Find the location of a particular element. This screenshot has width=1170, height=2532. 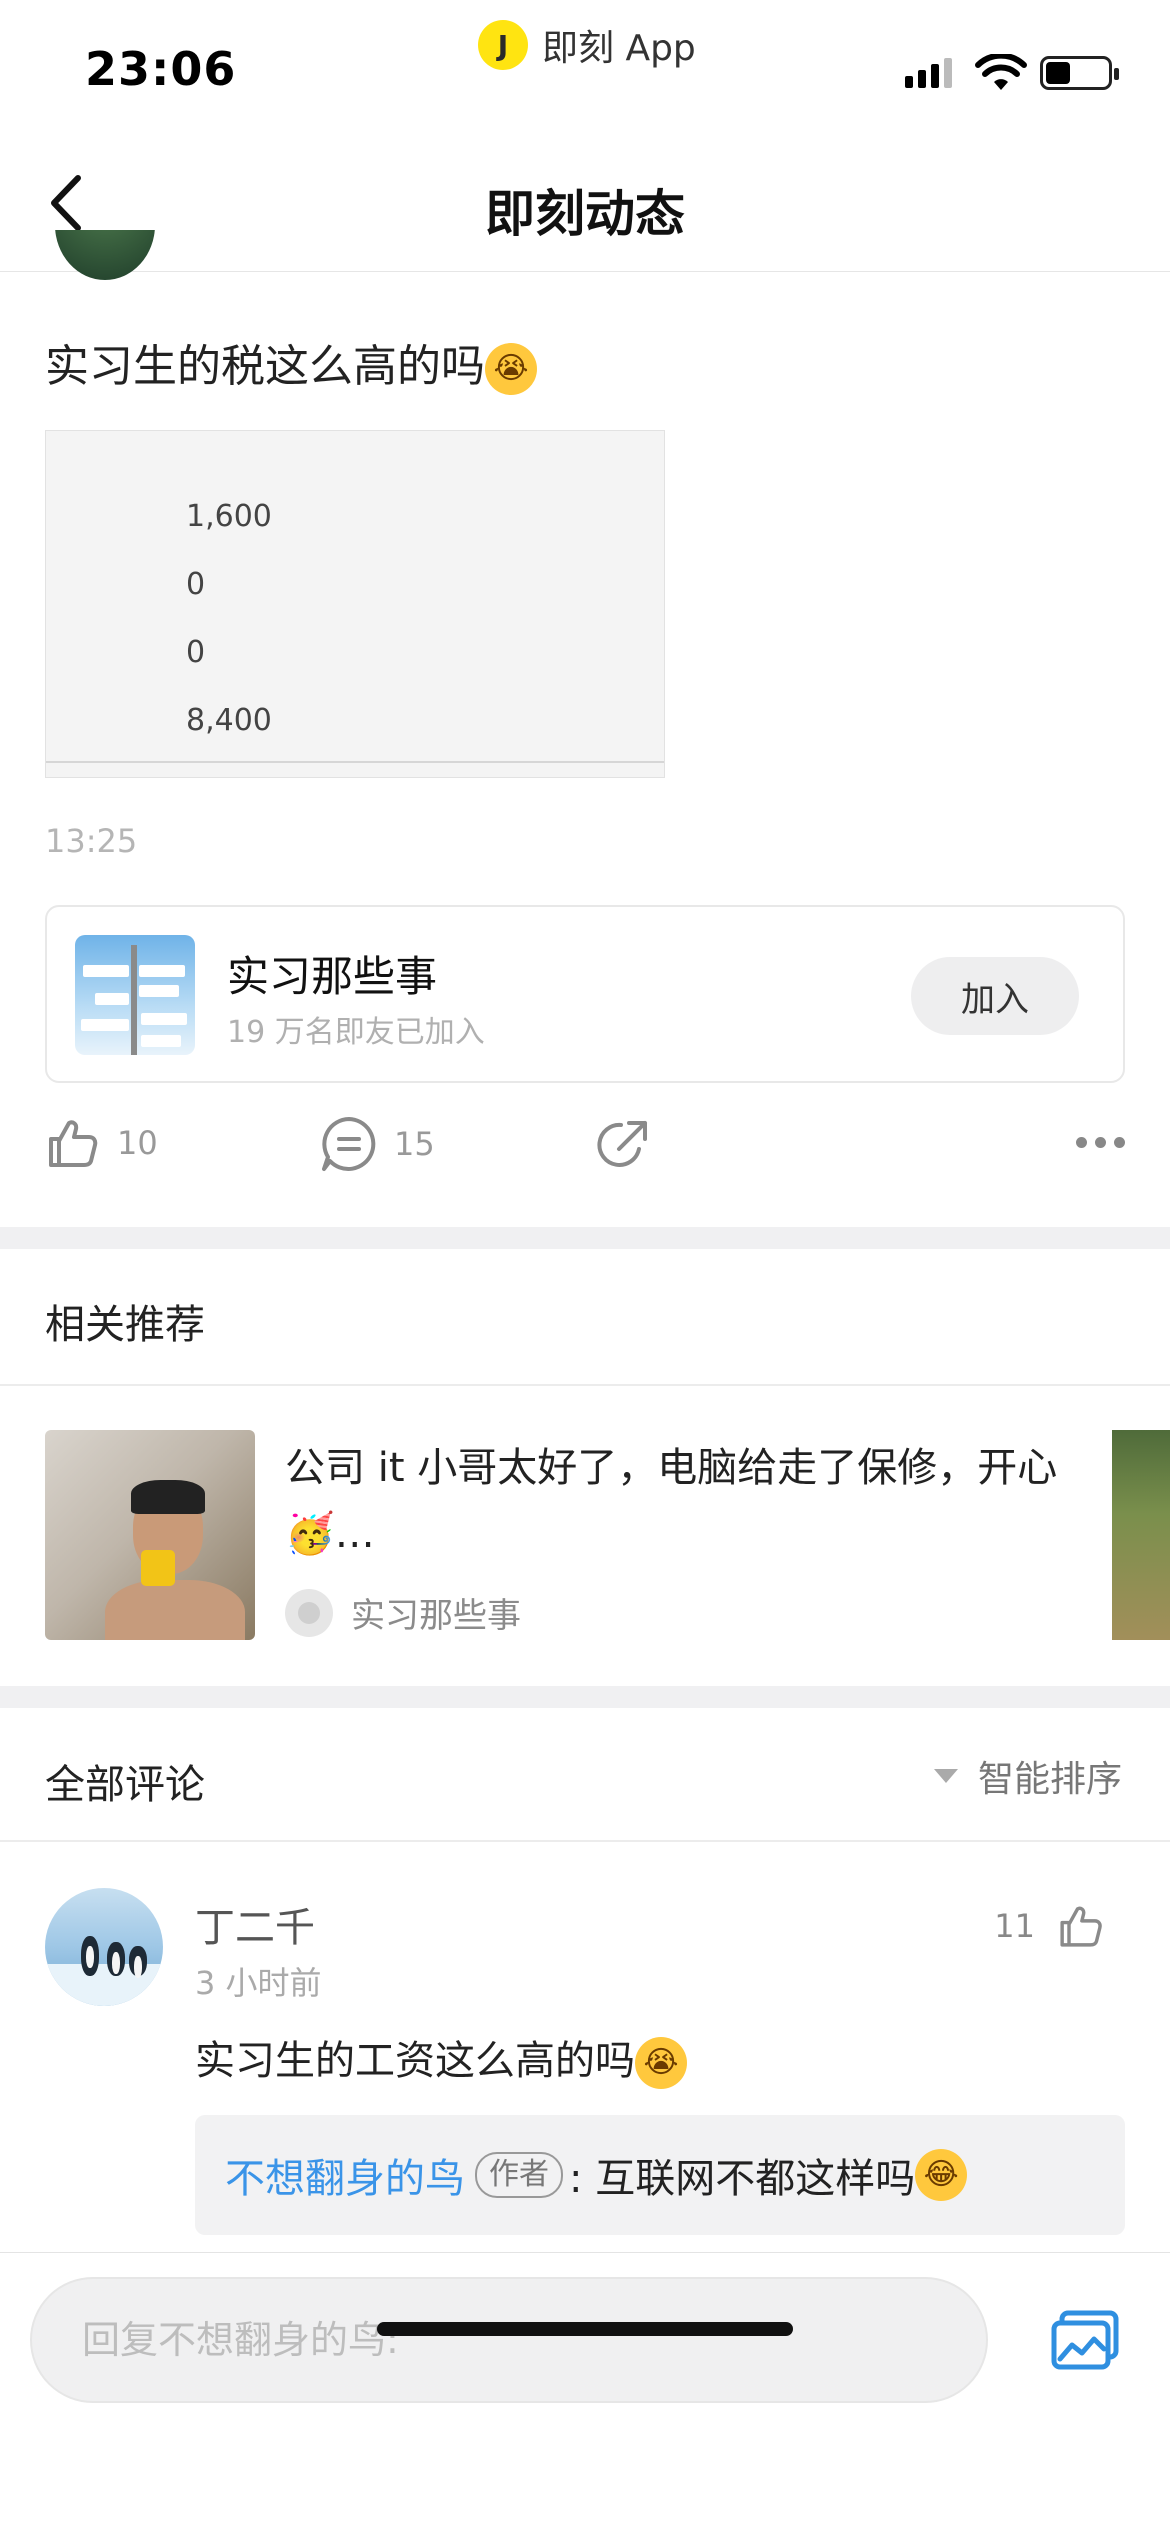

related-item-topic: 实习那些事 is located at coordinates (403, 1612).